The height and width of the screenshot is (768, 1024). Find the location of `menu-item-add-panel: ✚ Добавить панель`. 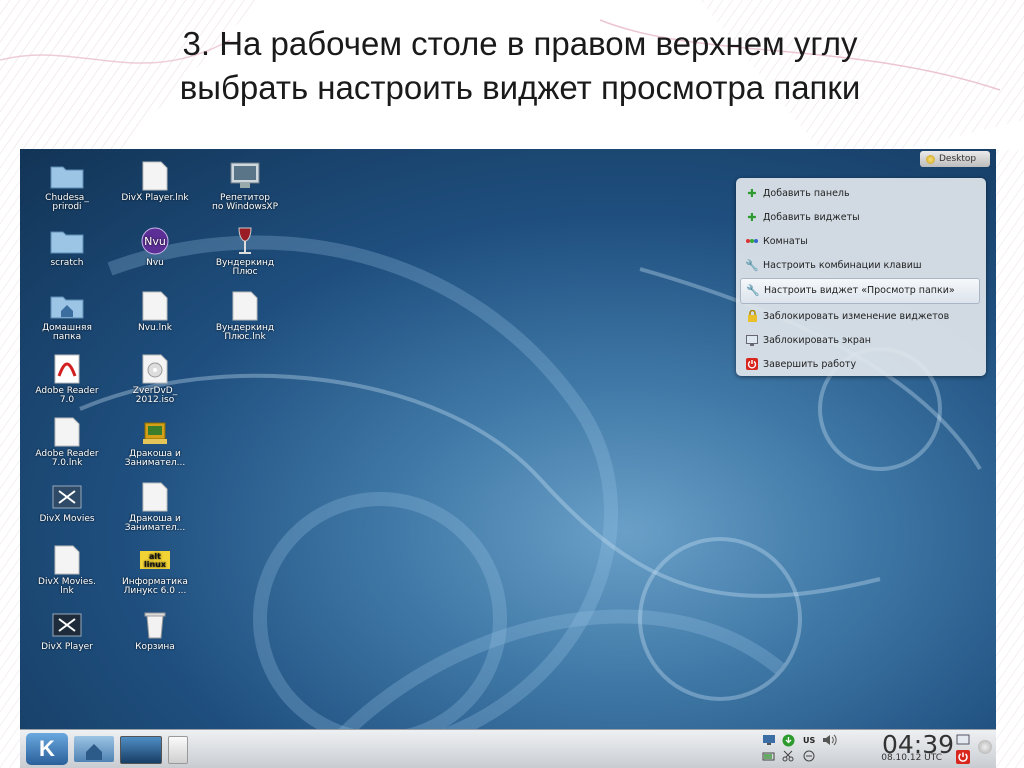

menu-item-add-panel: ✚ Добавить панель is located at coordinates (861, 193).